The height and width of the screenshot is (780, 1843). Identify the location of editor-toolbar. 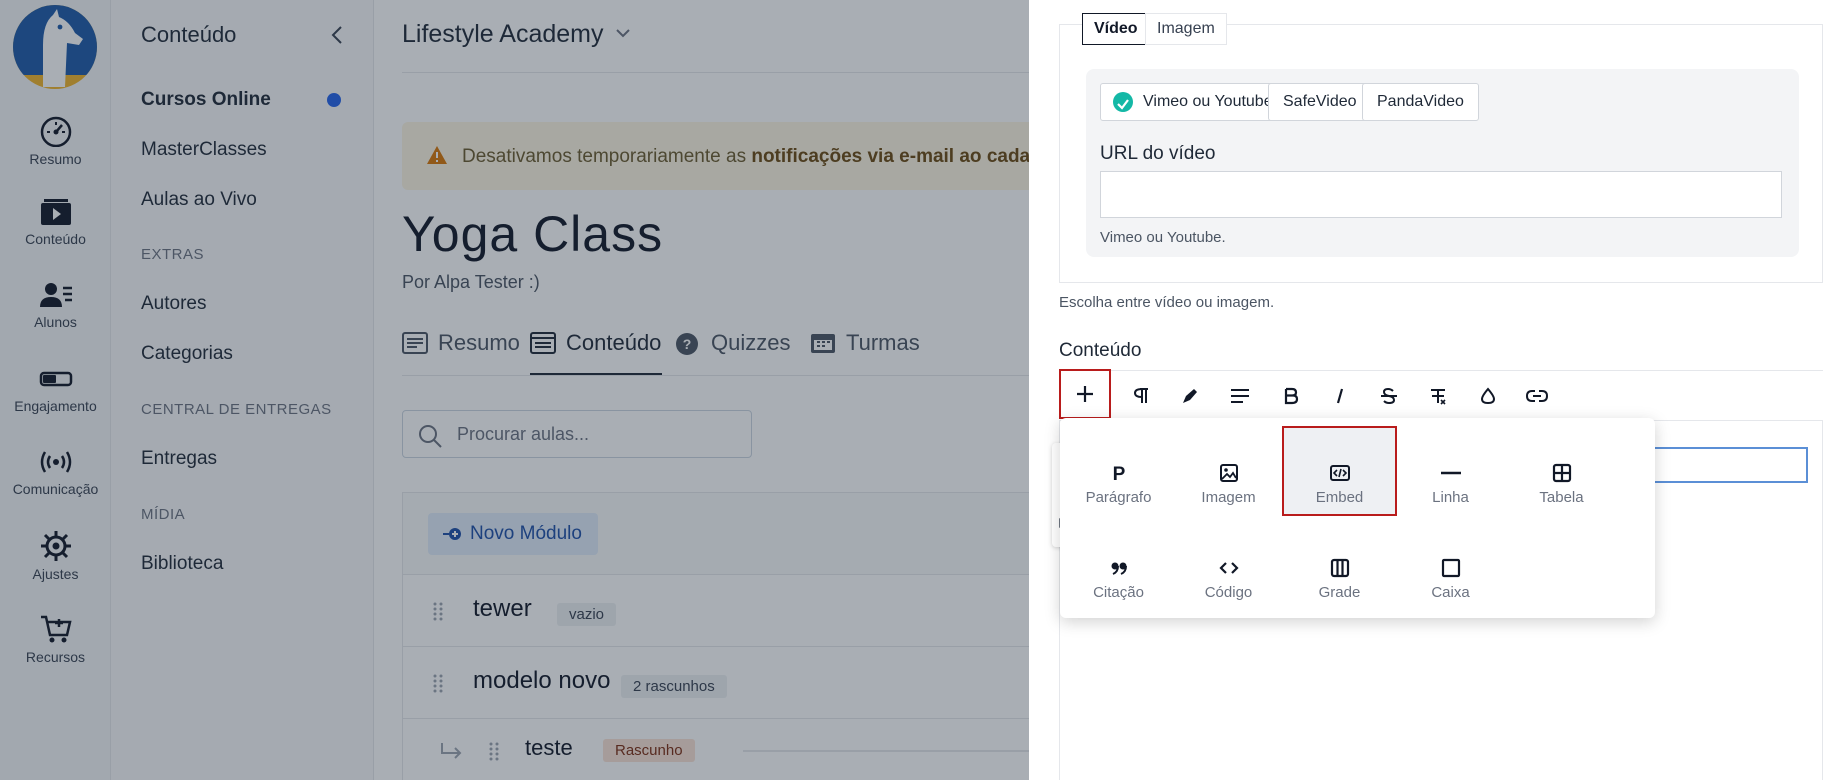
(1441, 394).